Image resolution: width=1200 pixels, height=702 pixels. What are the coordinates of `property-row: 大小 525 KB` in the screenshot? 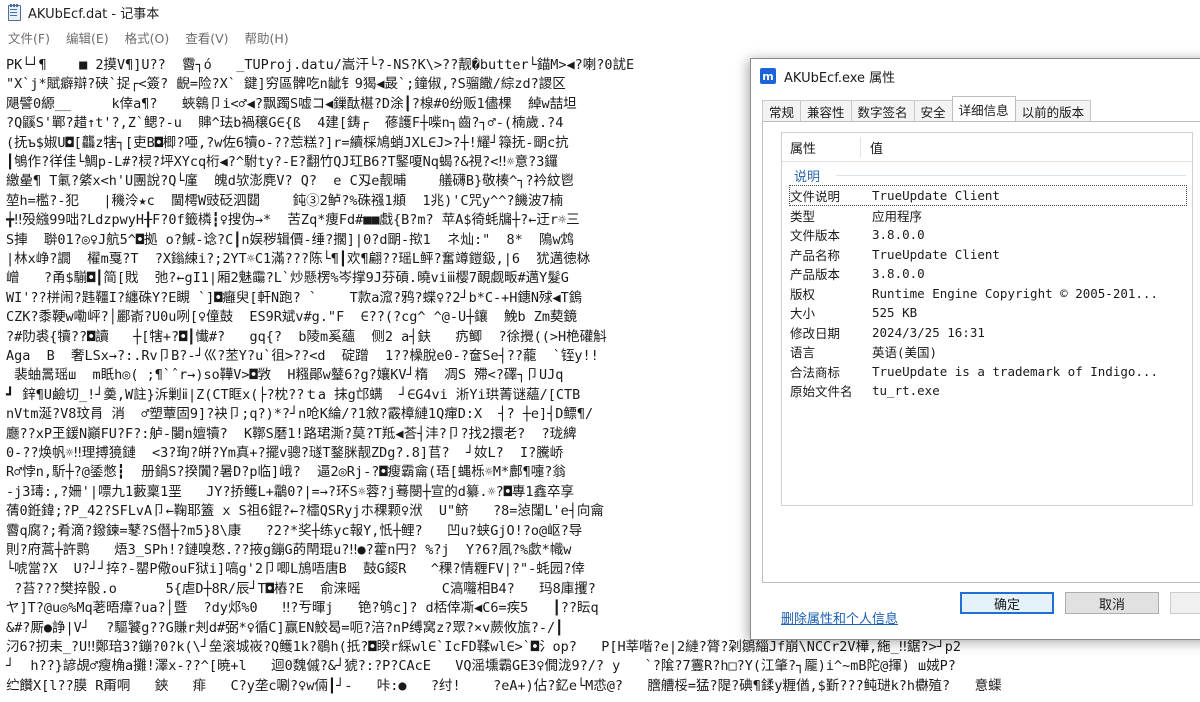 It's located at (988, 312).